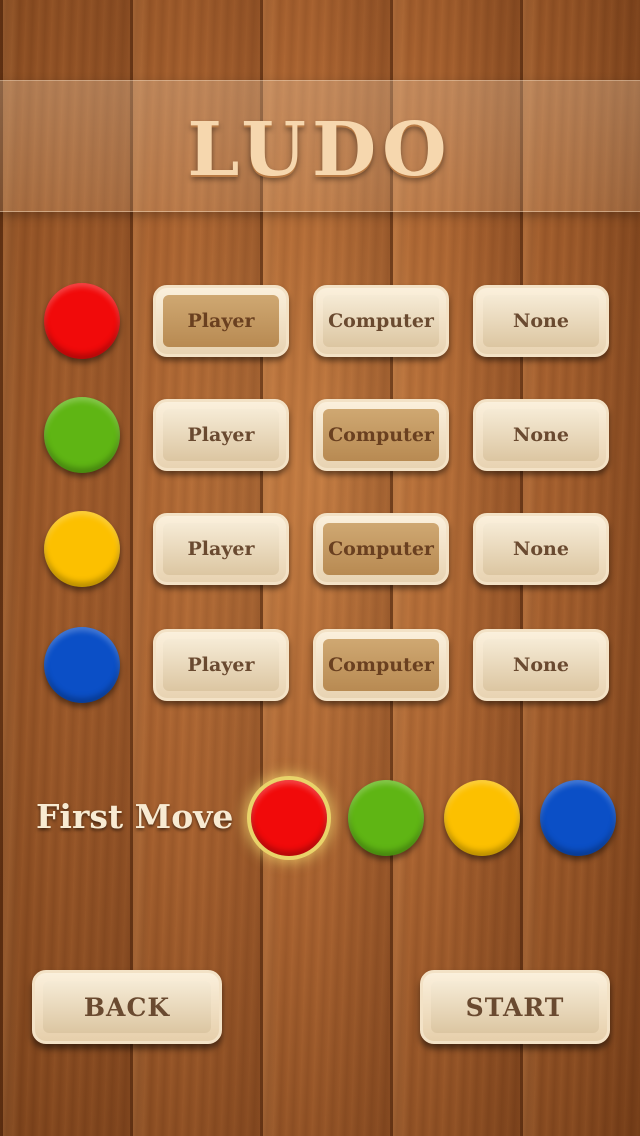 This screenshot has height=1136, width=640. I want to click on yellow-player-option: Player, so click(221, 549).